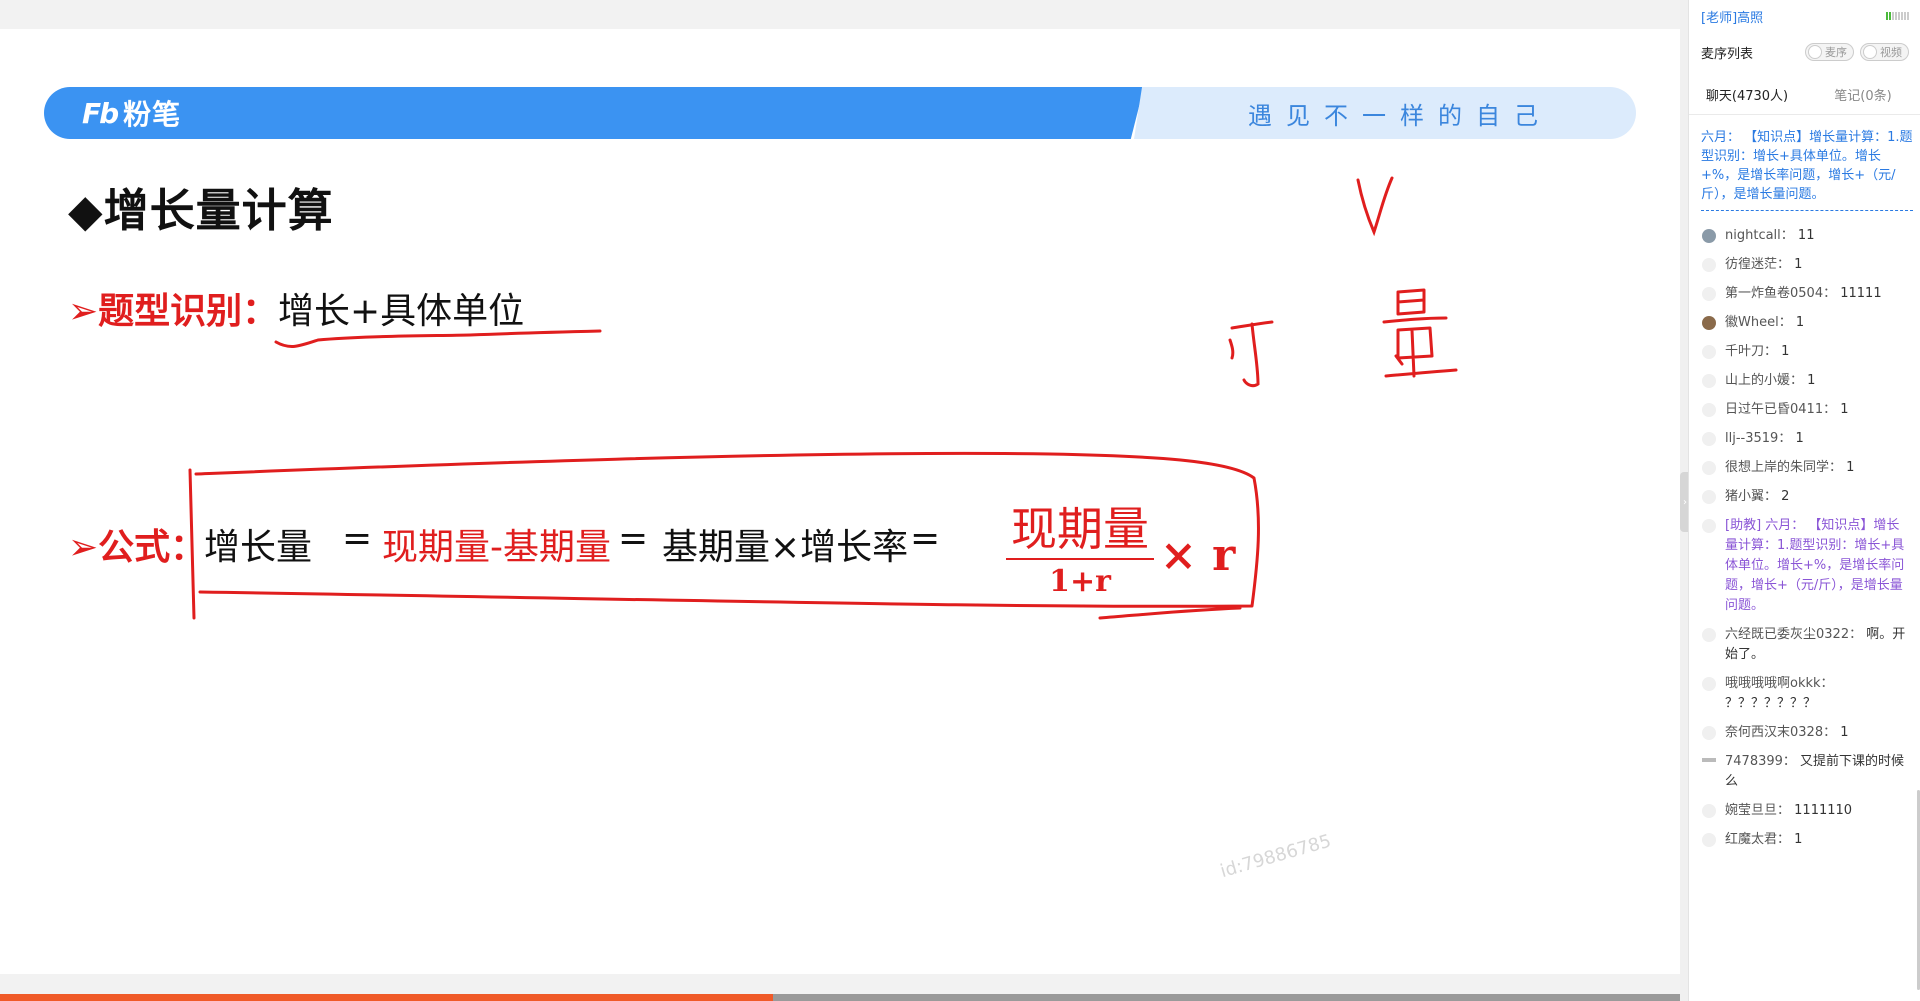  I want to click on chat-message: 日过午已昏0411： 1, so click(1804, 410).